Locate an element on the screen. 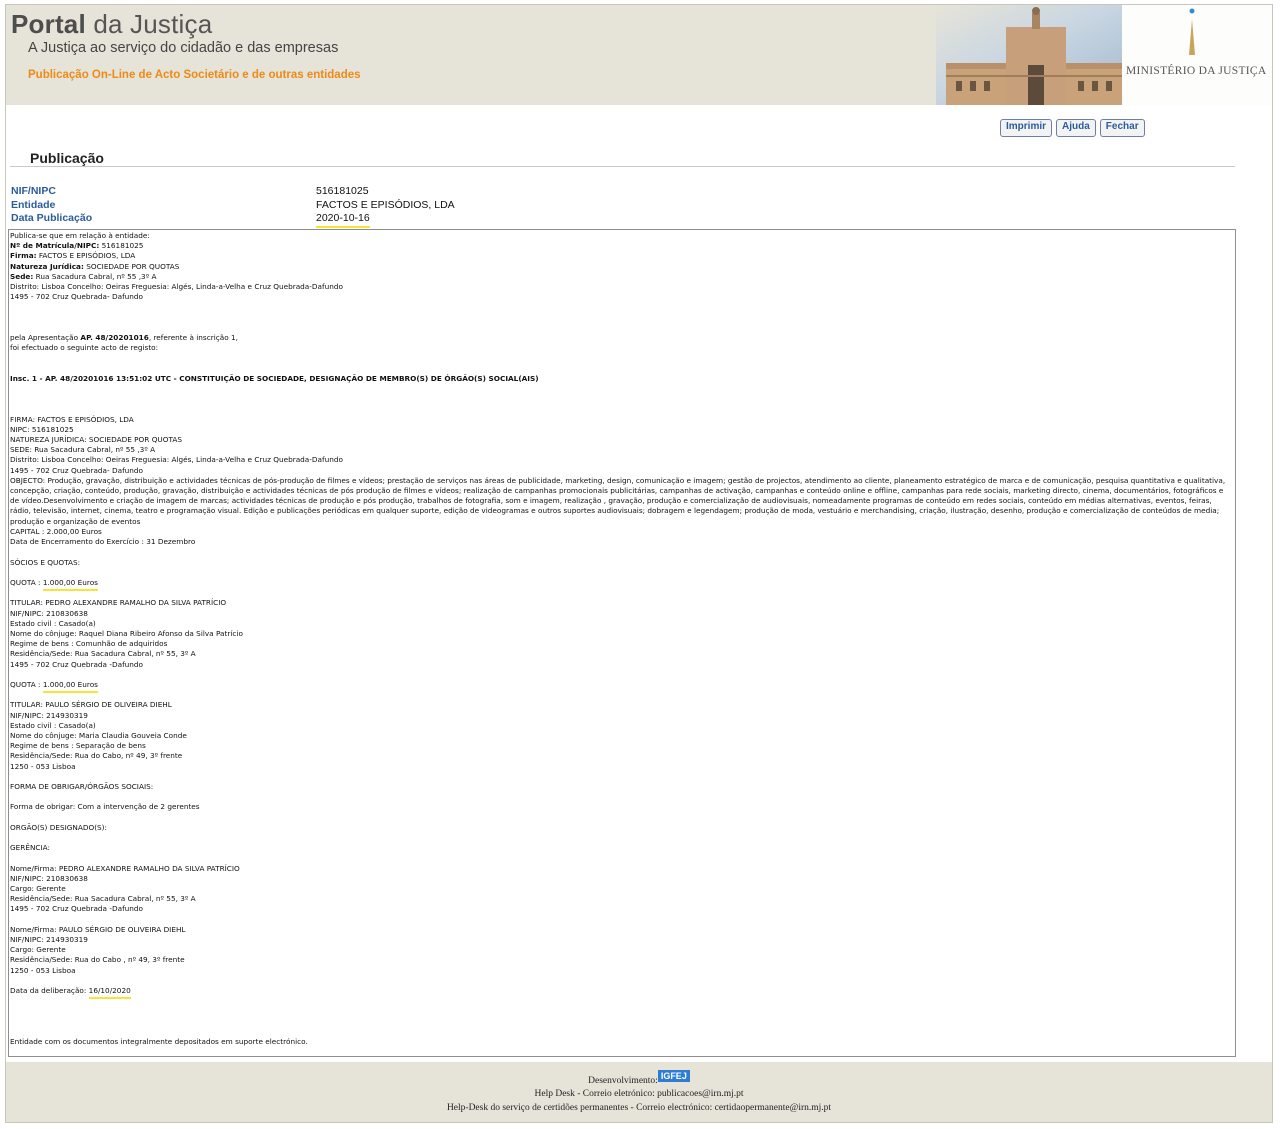 The width and height of the screenshot is (1280, 1129). print-button: Imprimir is located at coordinates (1026, 128).